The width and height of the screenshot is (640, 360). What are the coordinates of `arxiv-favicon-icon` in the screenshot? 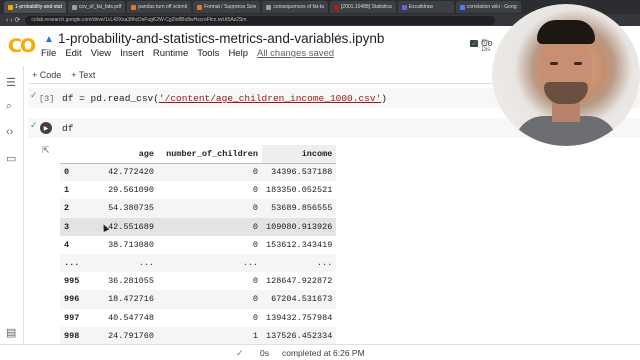 It's located at (336, 7).